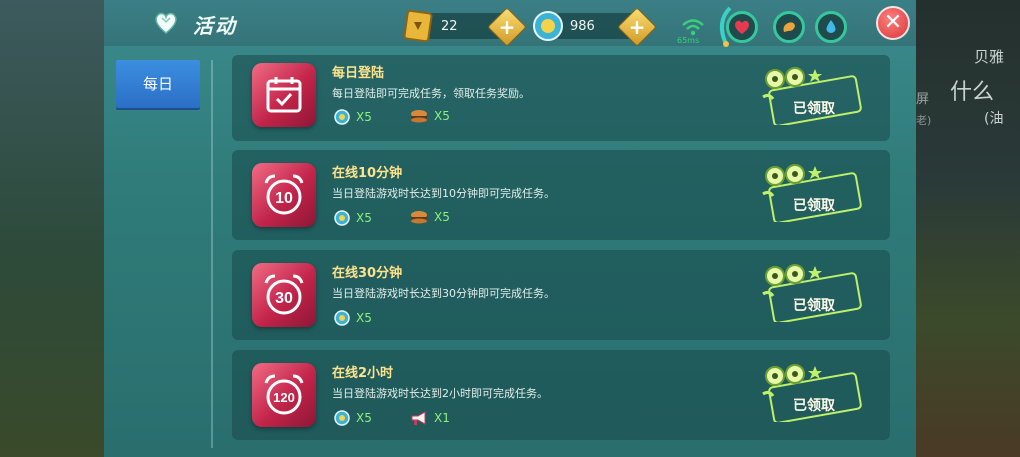 This screenshot has height=457, width=1020. What do you see at coordinates (923, 99) in the screenshot?
I see `bg-fragment-a: 屏` at bounding box center [923, 99].